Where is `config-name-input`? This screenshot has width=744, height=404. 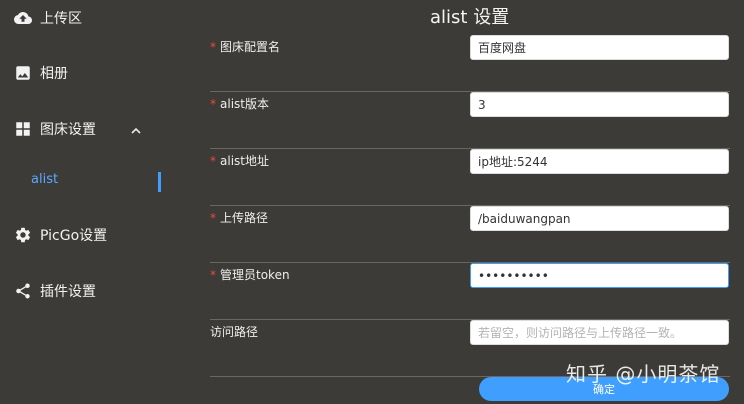 config-name-input is located at coordinates (599, 47).